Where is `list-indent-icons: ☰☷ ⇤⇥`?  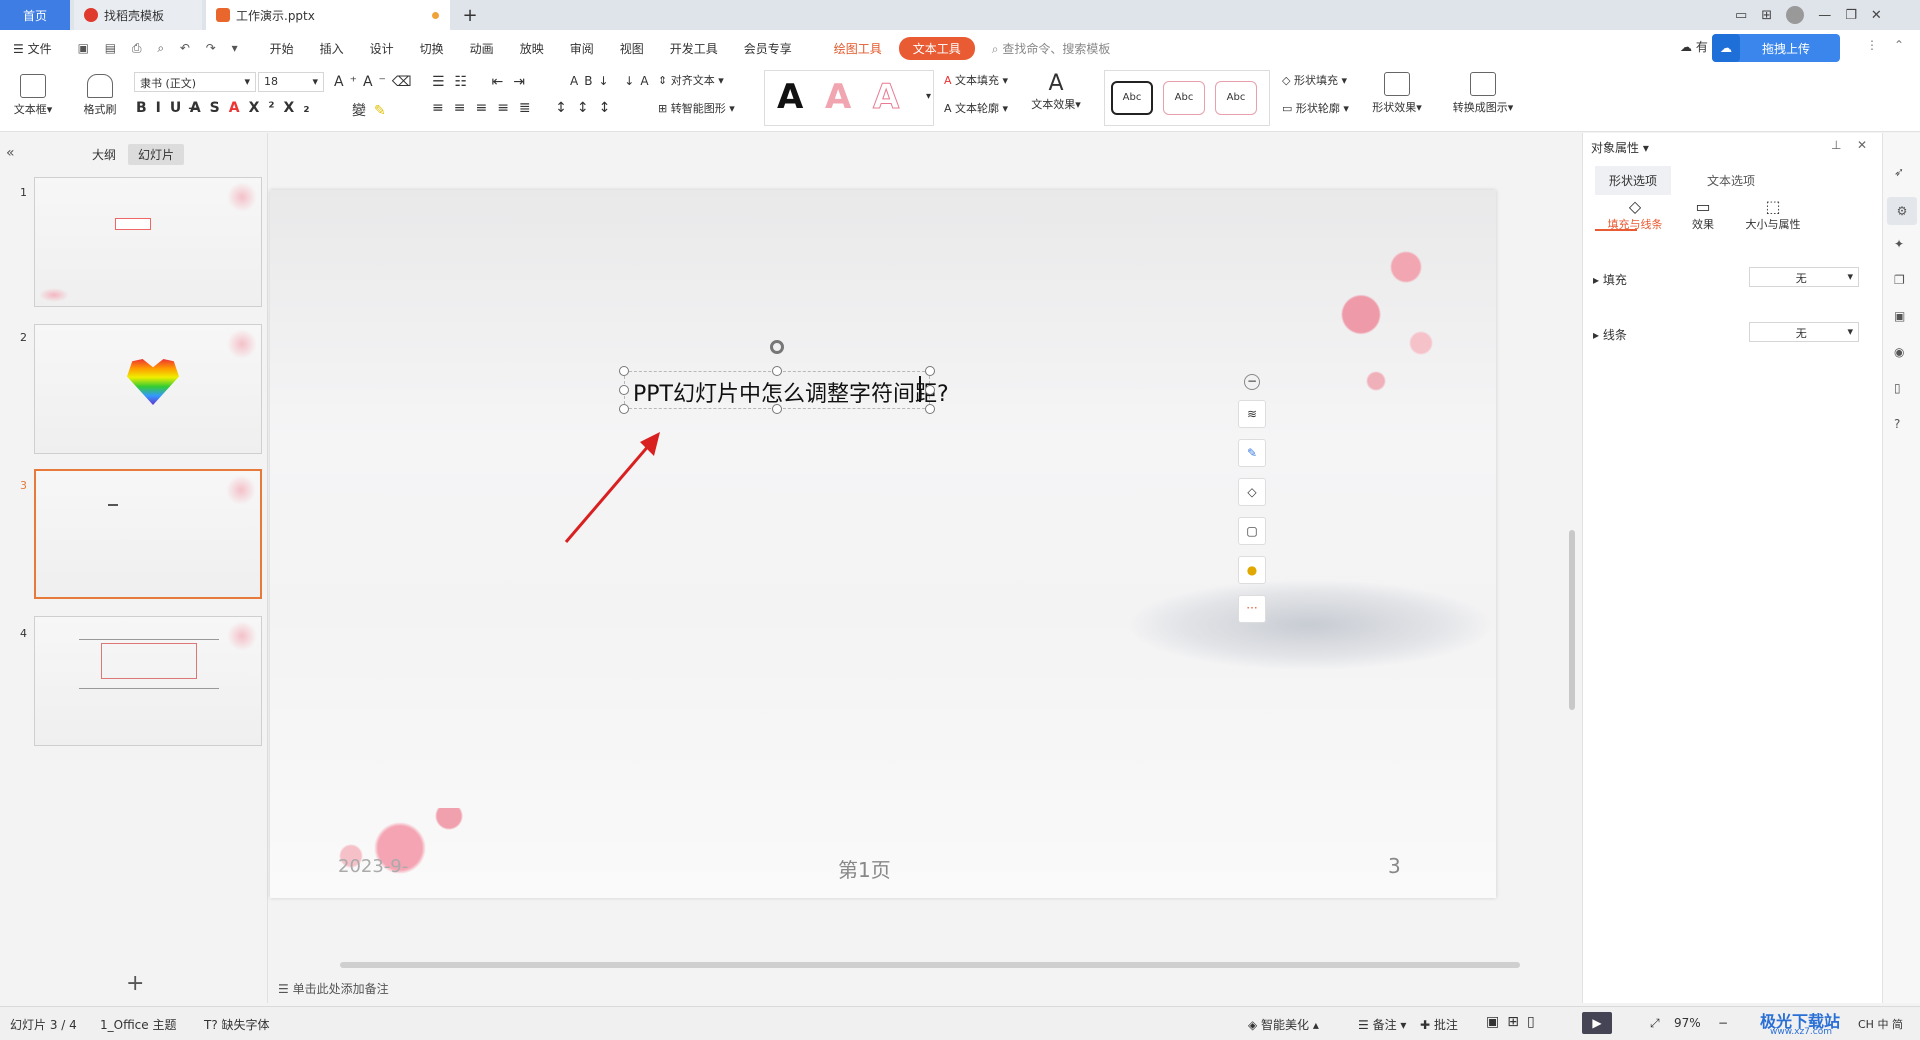
list-indent-icons: ☰☷ ⇤⇥ is located at coordinates (483, 82).